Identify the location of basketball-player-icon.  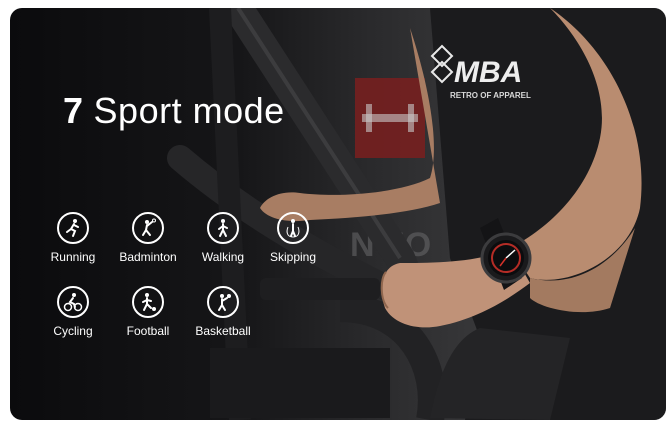
(223, 302).